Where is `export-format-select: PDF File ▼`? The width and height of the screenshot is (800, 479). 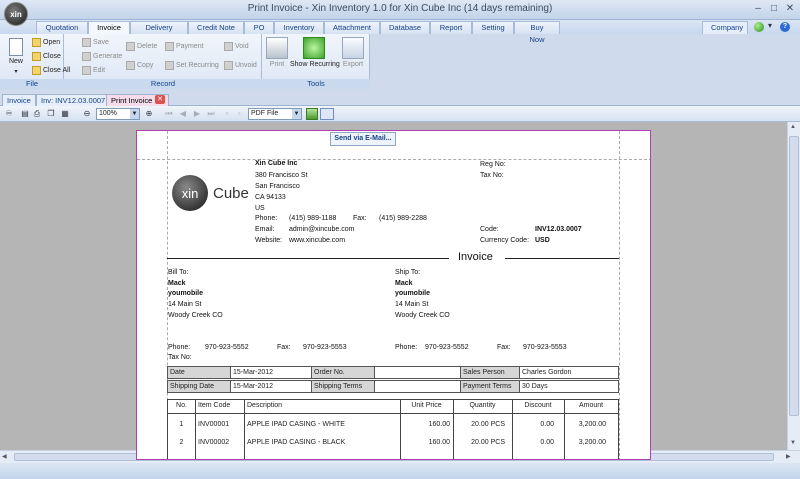
export-format-select: PDF File ▼ is located at coordinates (275, 114).